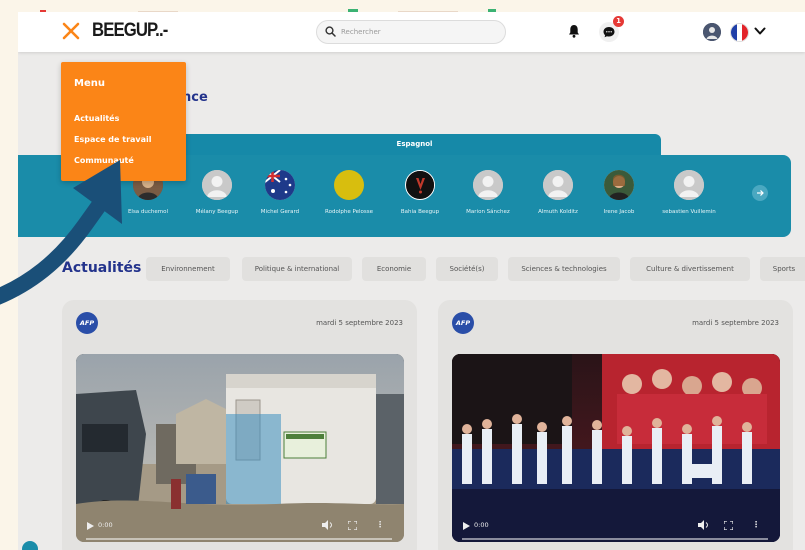  What do you see at coordinates (760, 31) in the screenshot?
I see `chevron-down-icon` at bounding box center [760, 31].